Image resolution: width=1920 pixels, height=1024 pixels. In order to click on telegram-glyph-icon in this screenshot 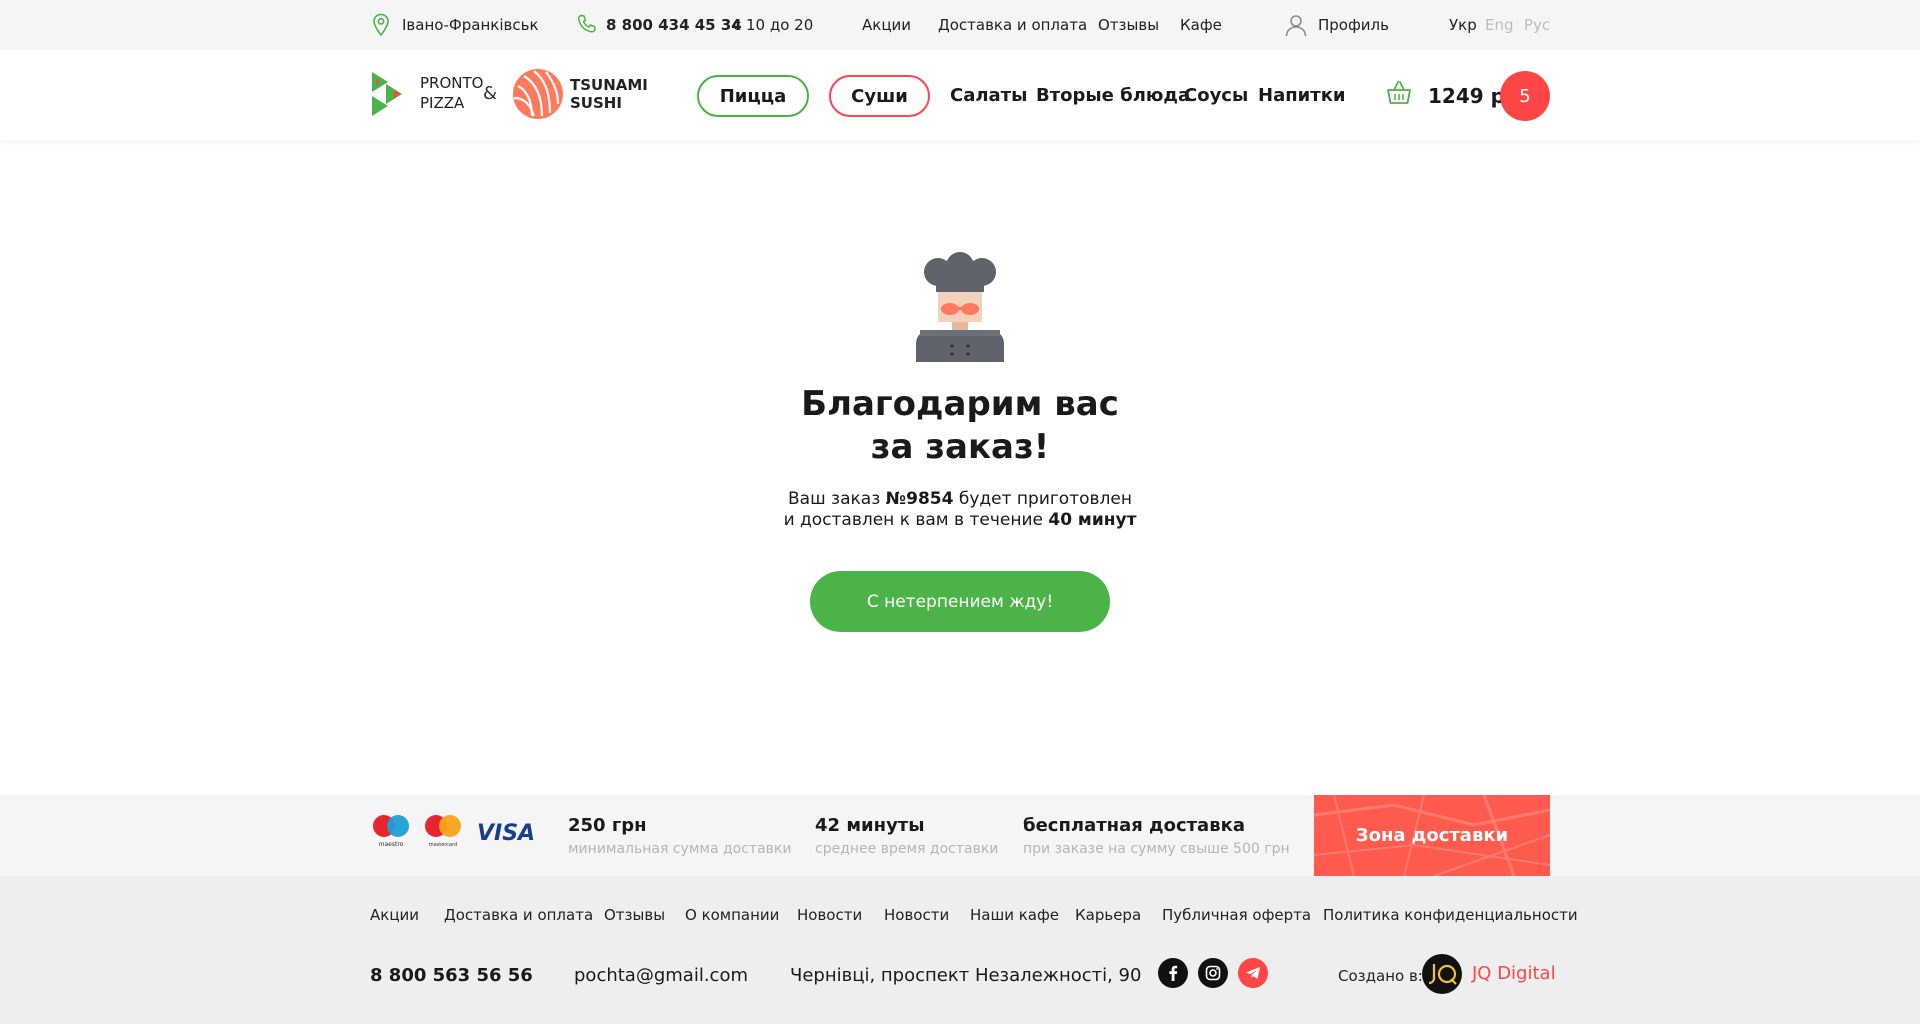, I will do `click(1253, 973)`.